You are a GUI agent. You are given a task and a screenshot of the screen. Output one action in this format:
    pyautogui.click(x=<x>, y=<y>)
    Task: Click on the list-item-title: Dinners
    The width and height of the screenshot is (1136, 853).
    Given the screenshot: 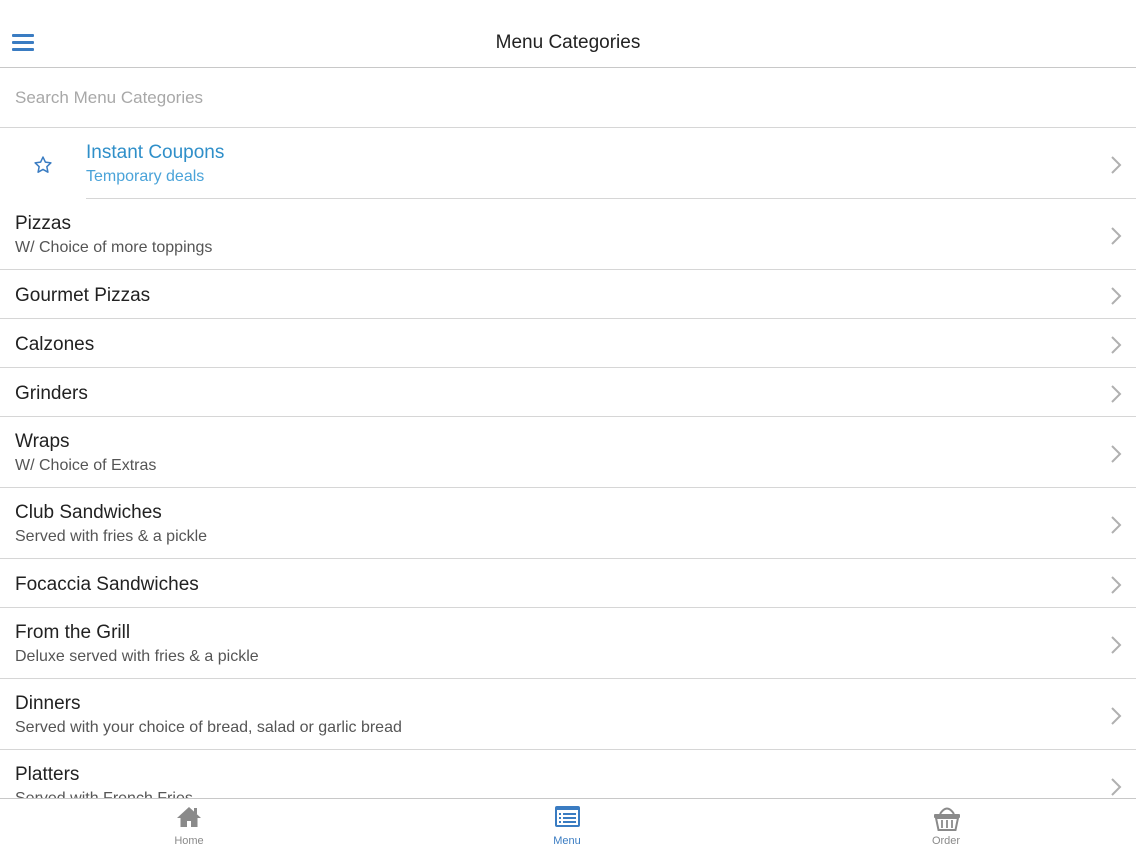 What is the action you would take?
    pyautogui.click(x=48, y=703)
    